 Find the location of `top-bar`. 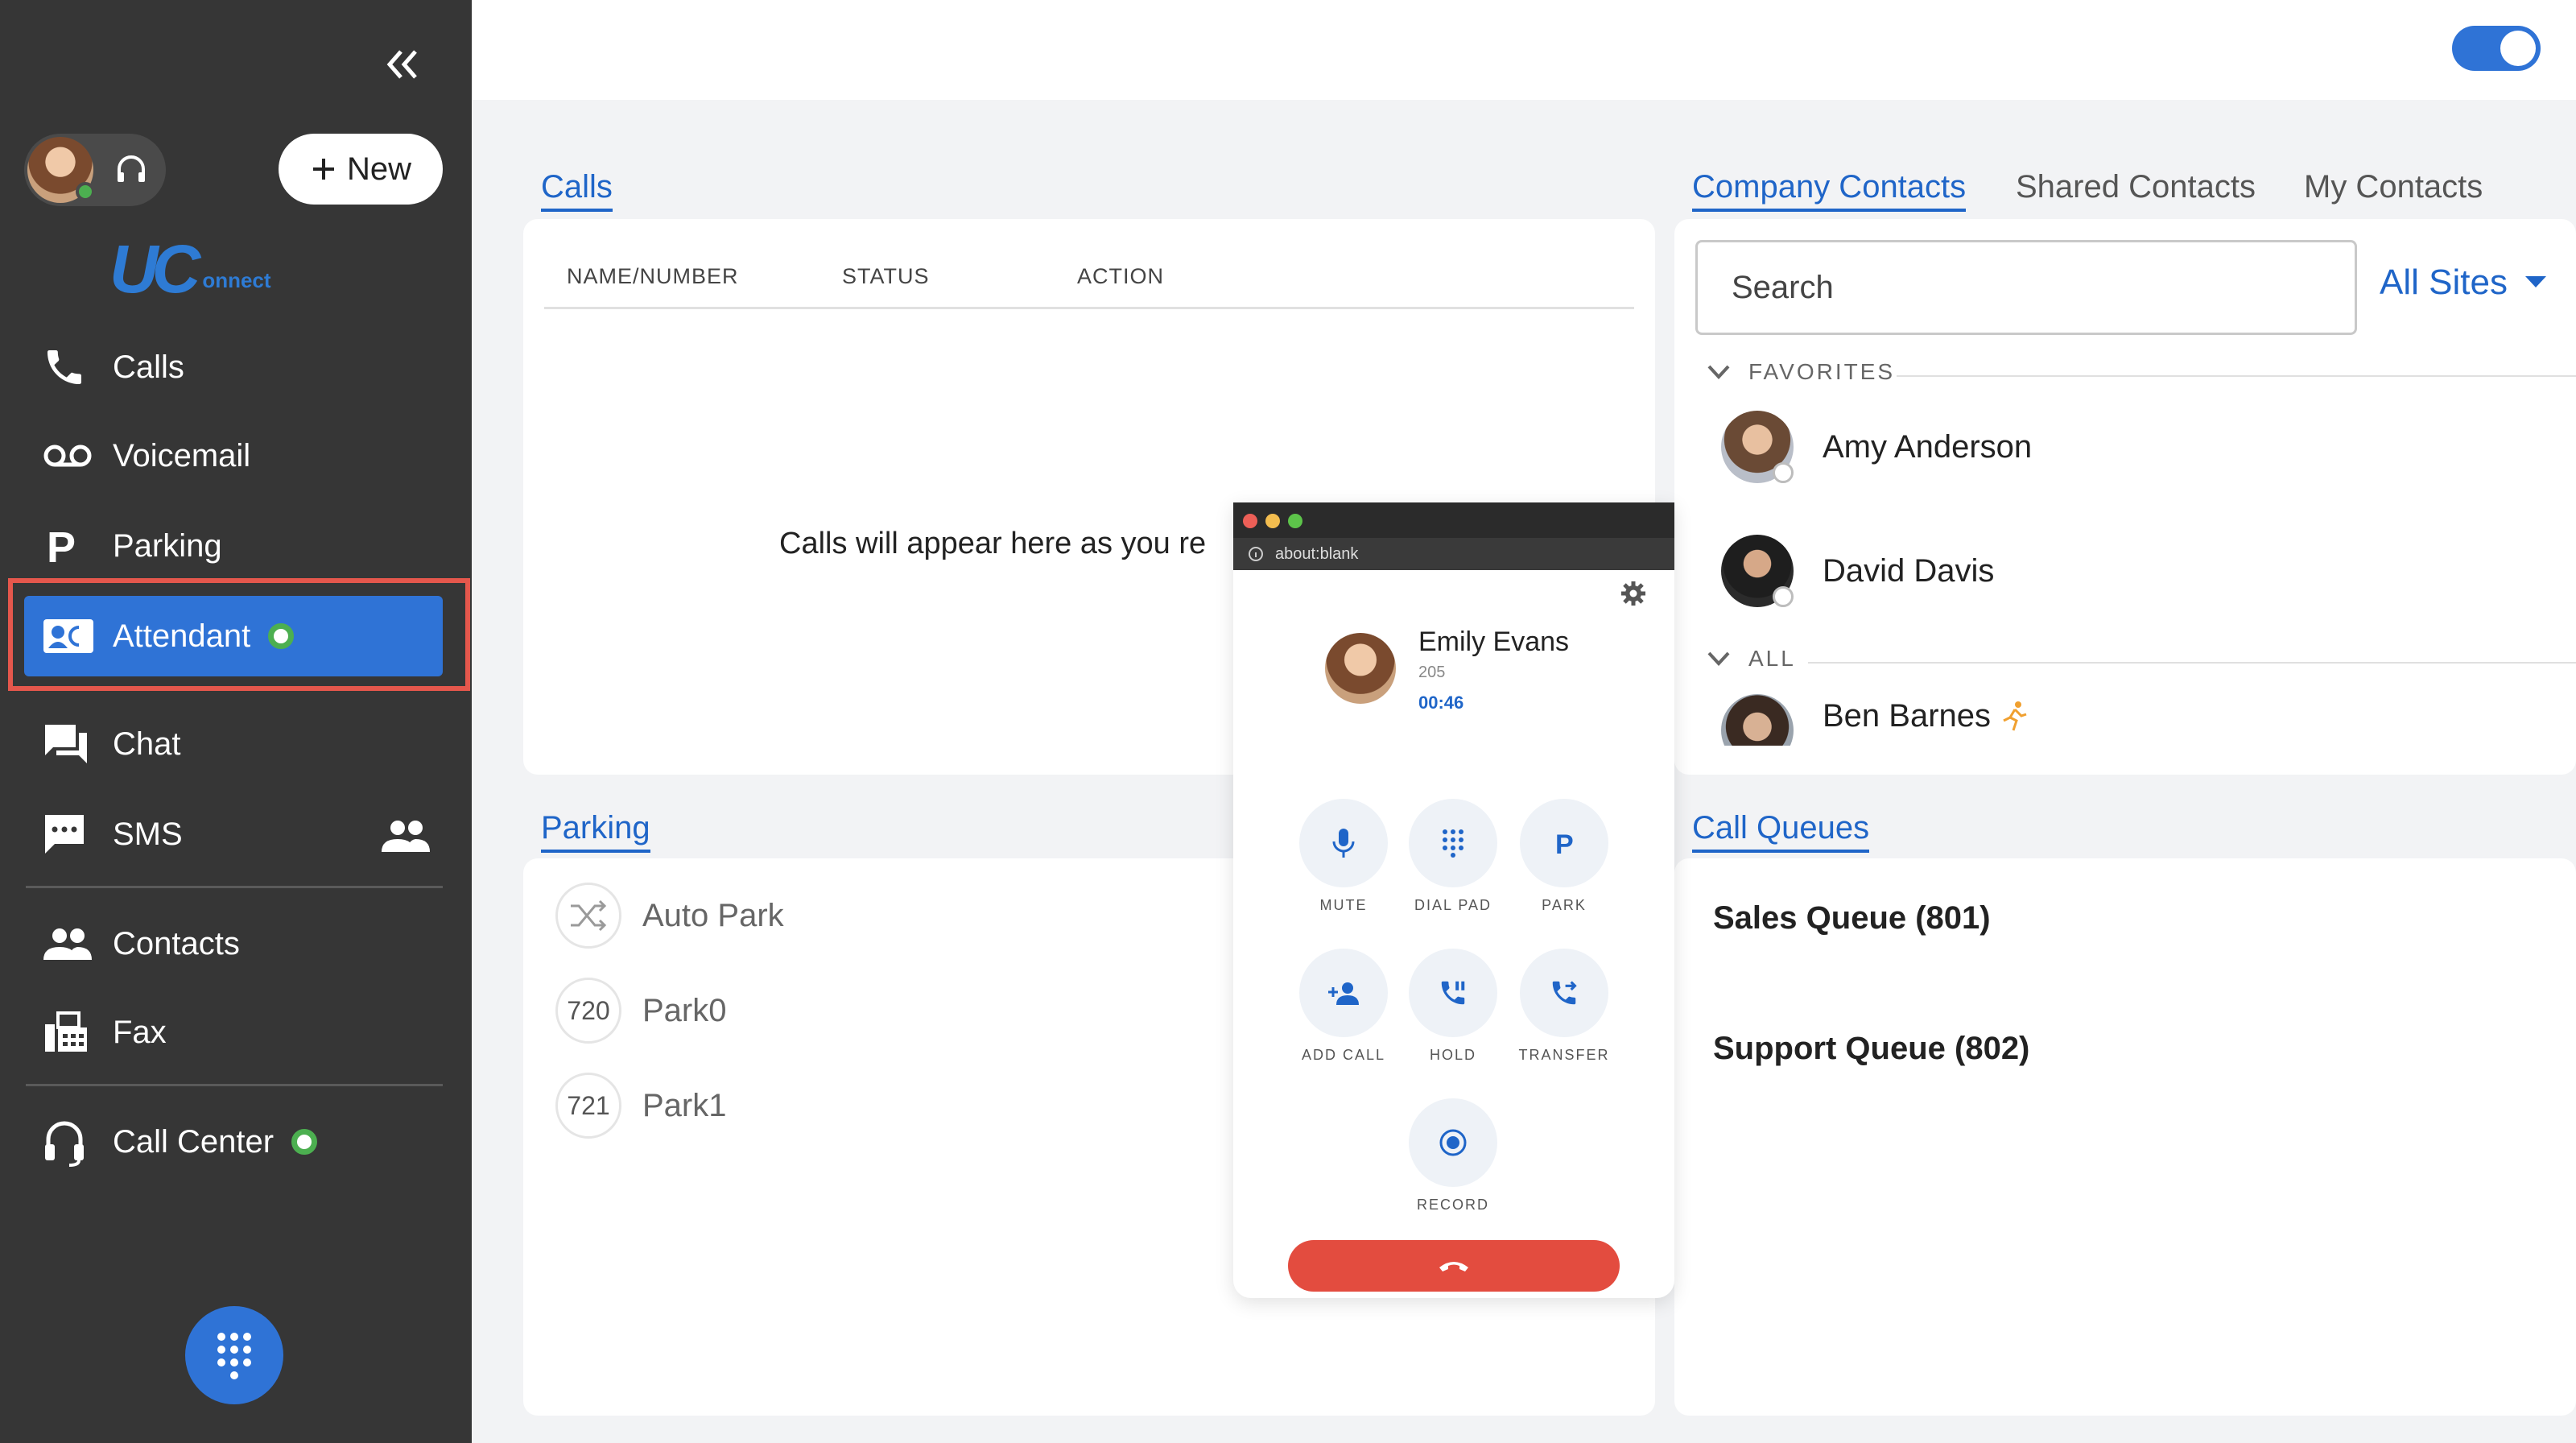

top-bar is located at coordinates (1524, 50).